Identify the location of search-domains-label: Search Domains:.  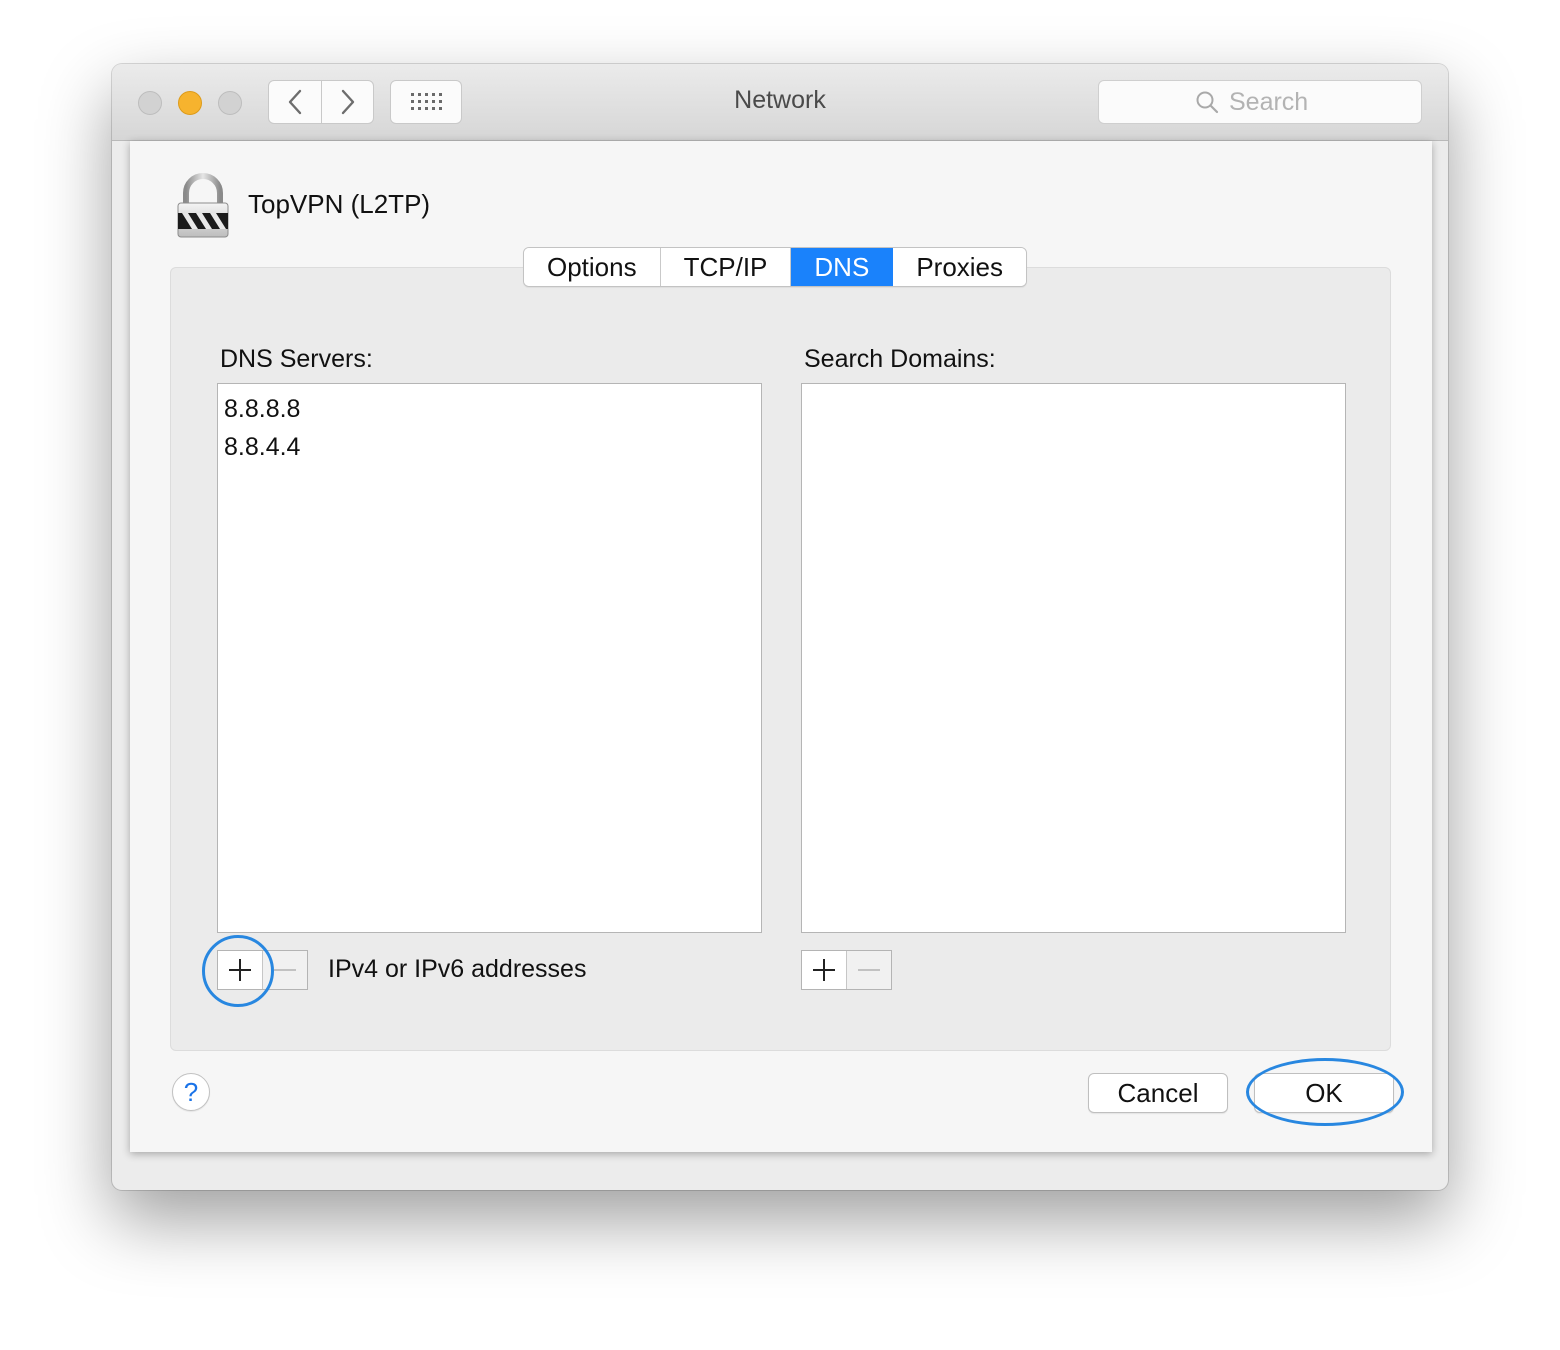
(900, 359).